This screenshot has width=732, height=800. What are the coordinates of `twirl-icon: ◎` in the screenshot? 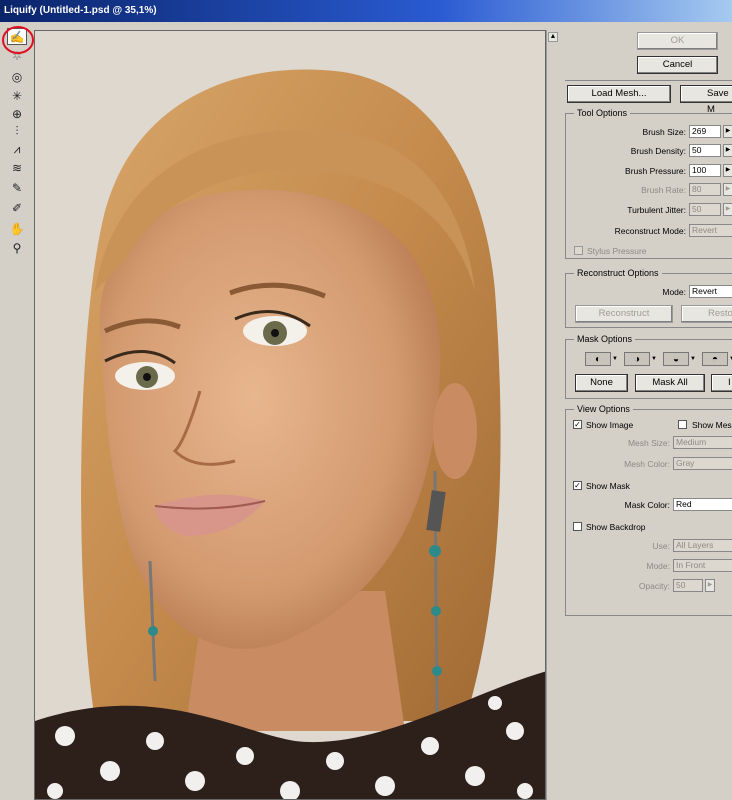 It's located at (17, 76).